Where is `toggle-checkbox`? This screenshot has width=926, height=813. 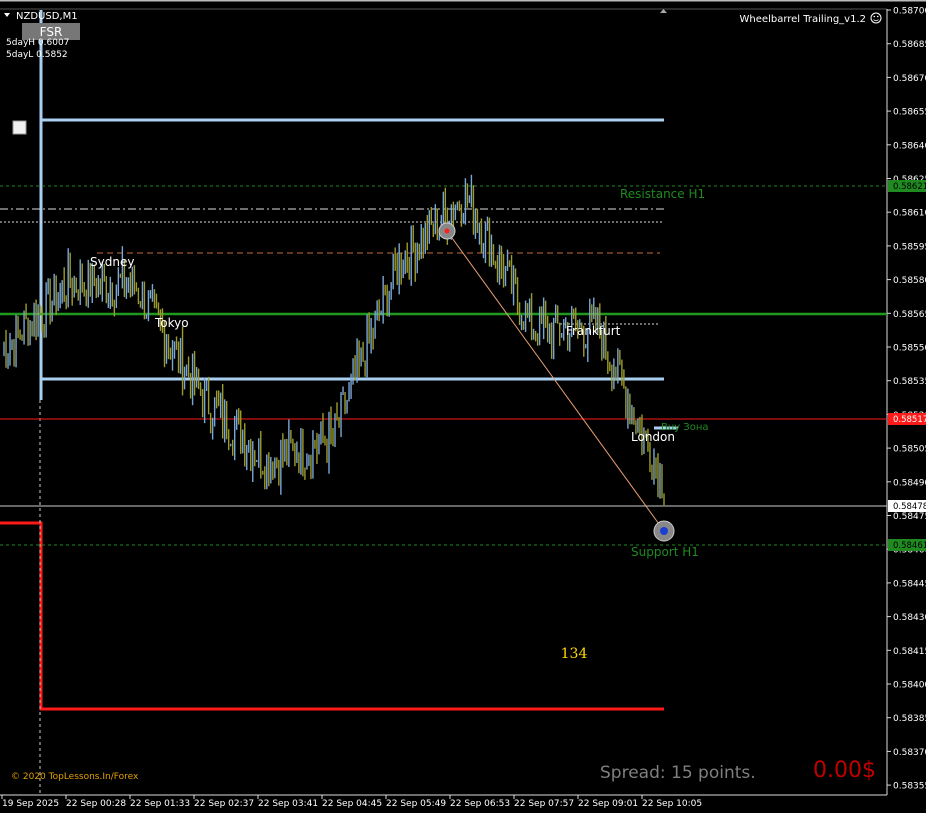 toggle-checkbox is located at coordinates (19, 127).